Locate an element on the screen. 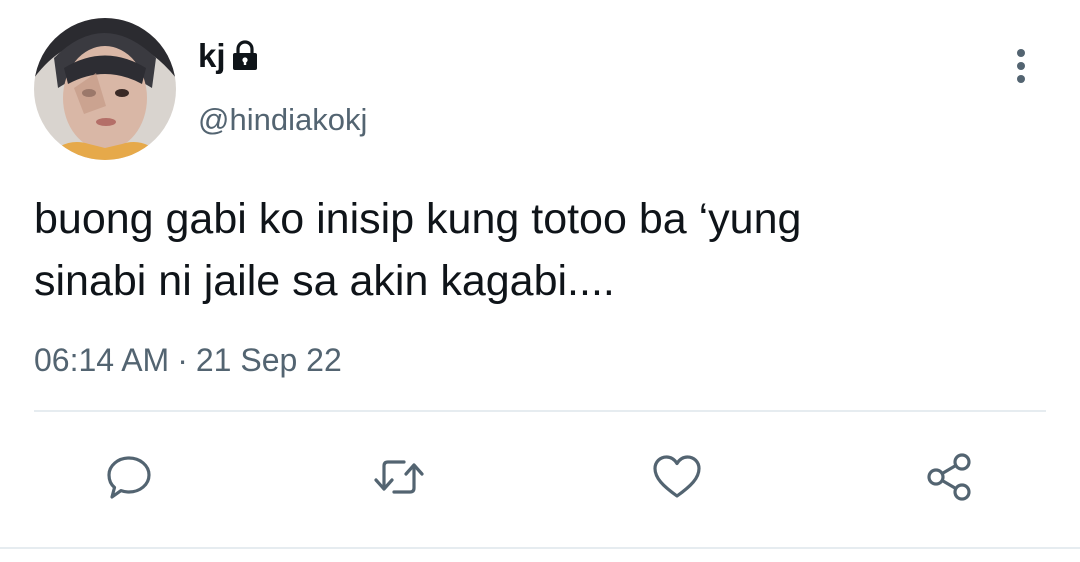 This screenshot has height=562, width=1080. retweet-button is located at coordinates (399, 479).